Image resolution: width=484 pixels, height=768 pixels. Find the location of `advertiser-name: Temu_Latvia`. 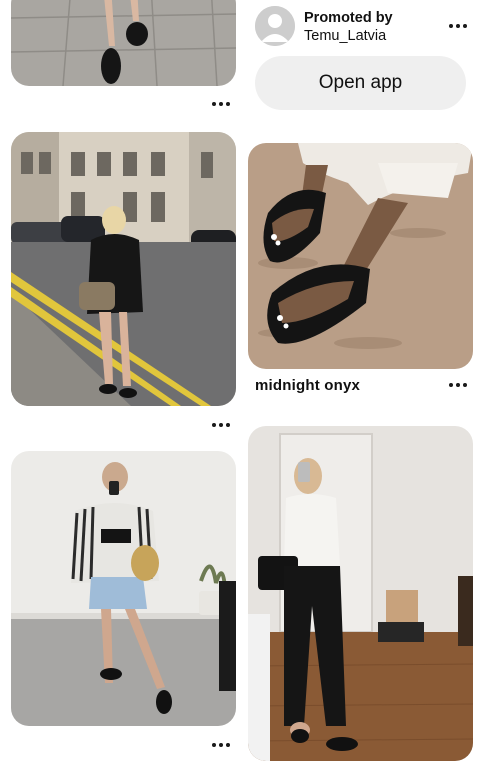

advertiser-name: Temu_Latvia is located at coordinates (348, 36).